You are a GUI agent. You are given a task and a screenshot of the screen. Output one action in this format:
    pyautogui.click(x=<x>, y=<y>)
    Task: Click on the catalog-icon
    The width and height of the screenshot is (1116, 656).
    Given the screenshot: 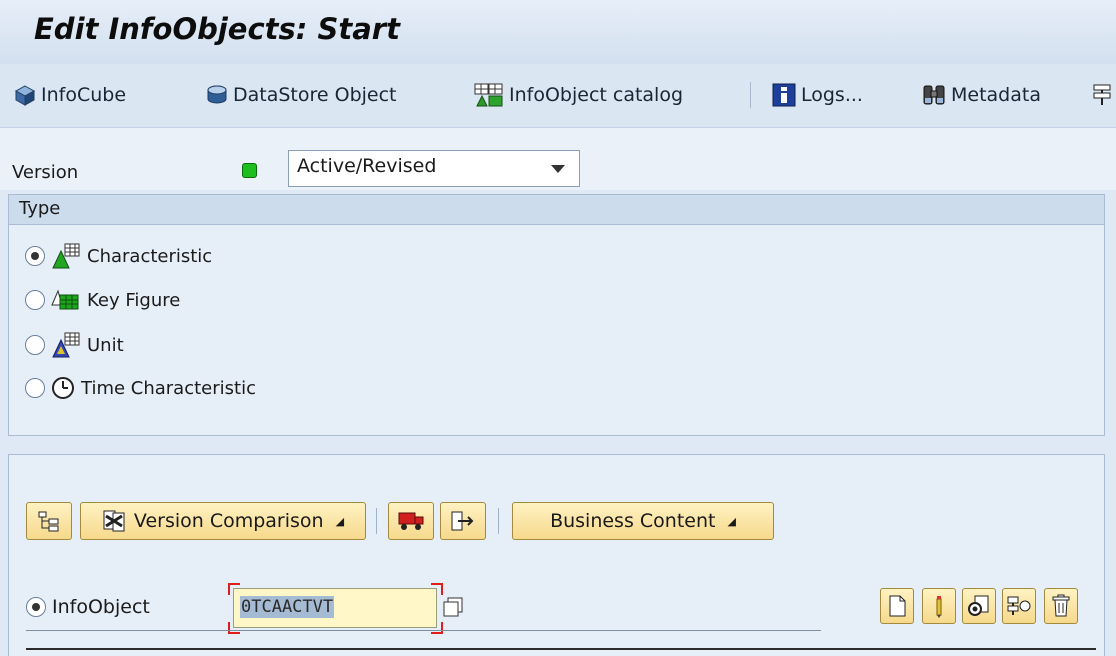 What is the action you would take?
    pyautogui.click(x=488, y=95)
    